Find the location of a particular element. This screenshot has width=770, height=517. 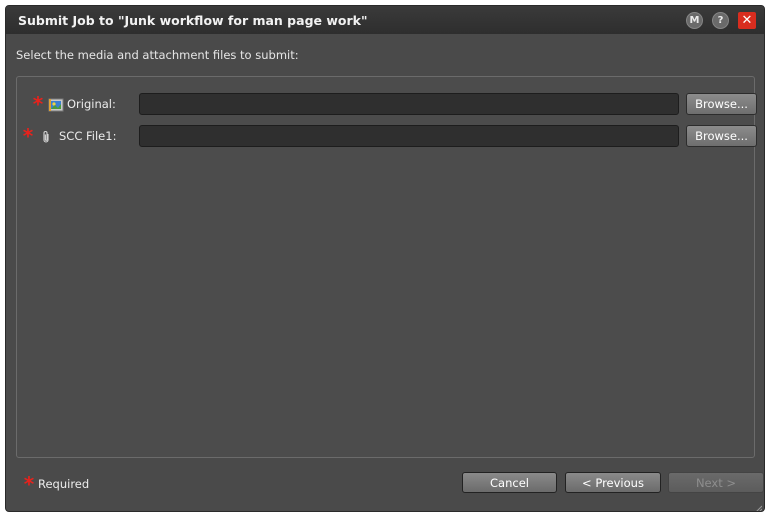

close-button: ✕ is located at coordinates (747, 20).